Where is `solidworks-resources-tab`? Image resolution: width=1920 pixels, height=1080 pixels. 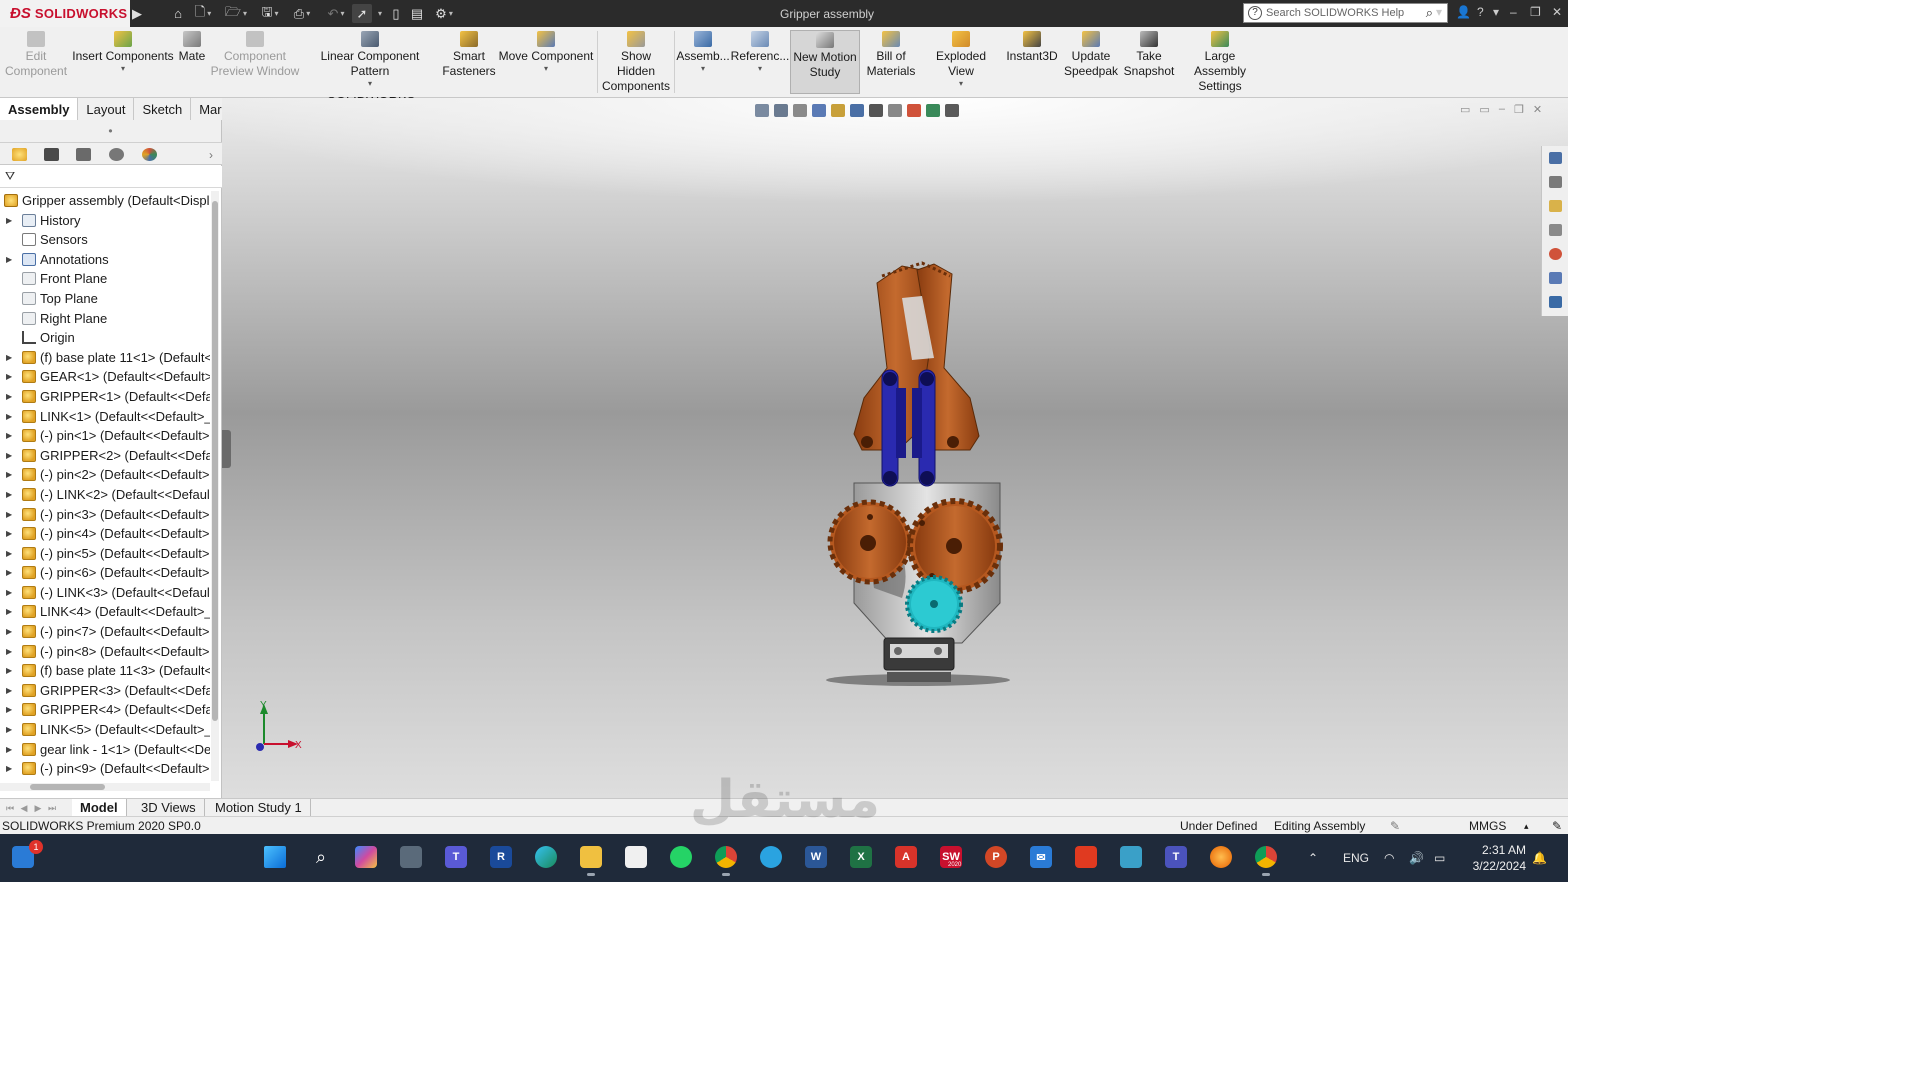 solidworks-resources-tab is located at coordinates (1555, 158).